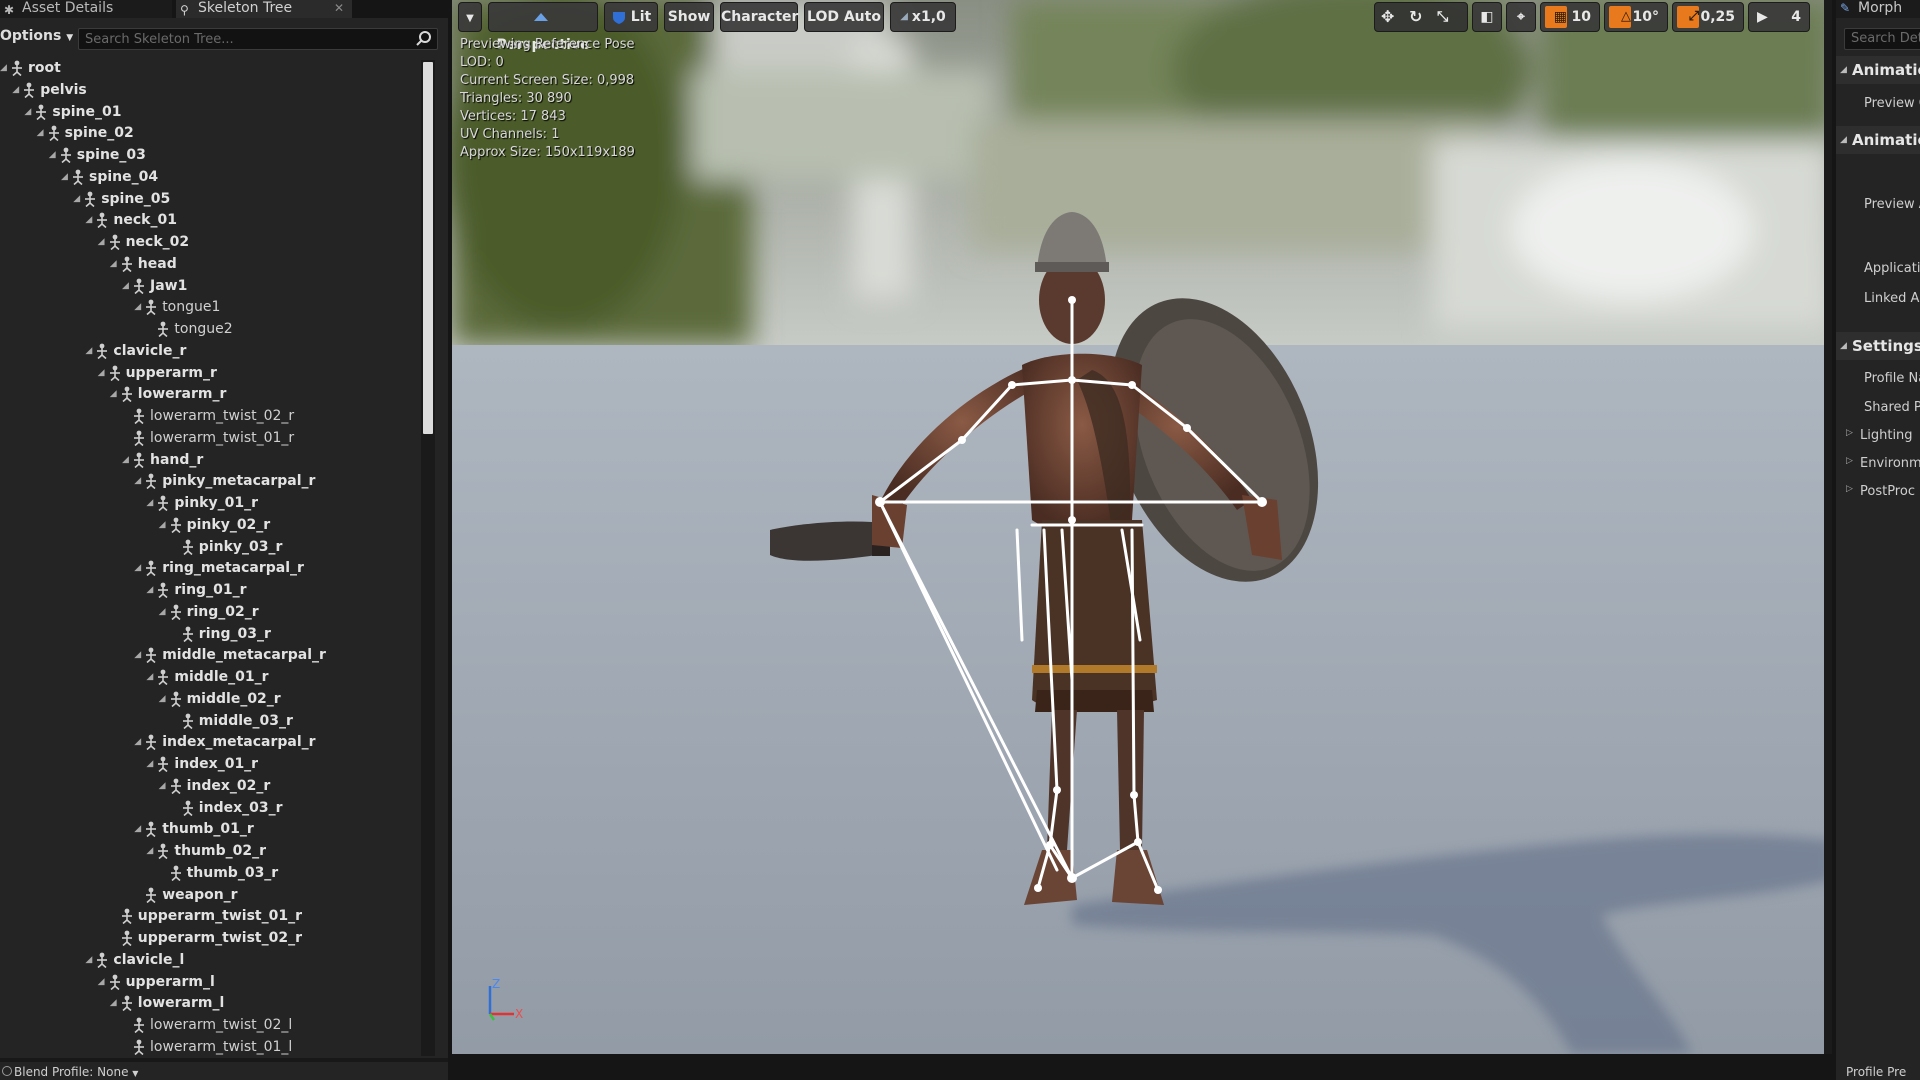 This screenshot has width=1920, height=1080. What do you see at coordinates (1892, 268) in the screenshot?
I see `property-row: Applicatic` at bounding box center [1892, 268].